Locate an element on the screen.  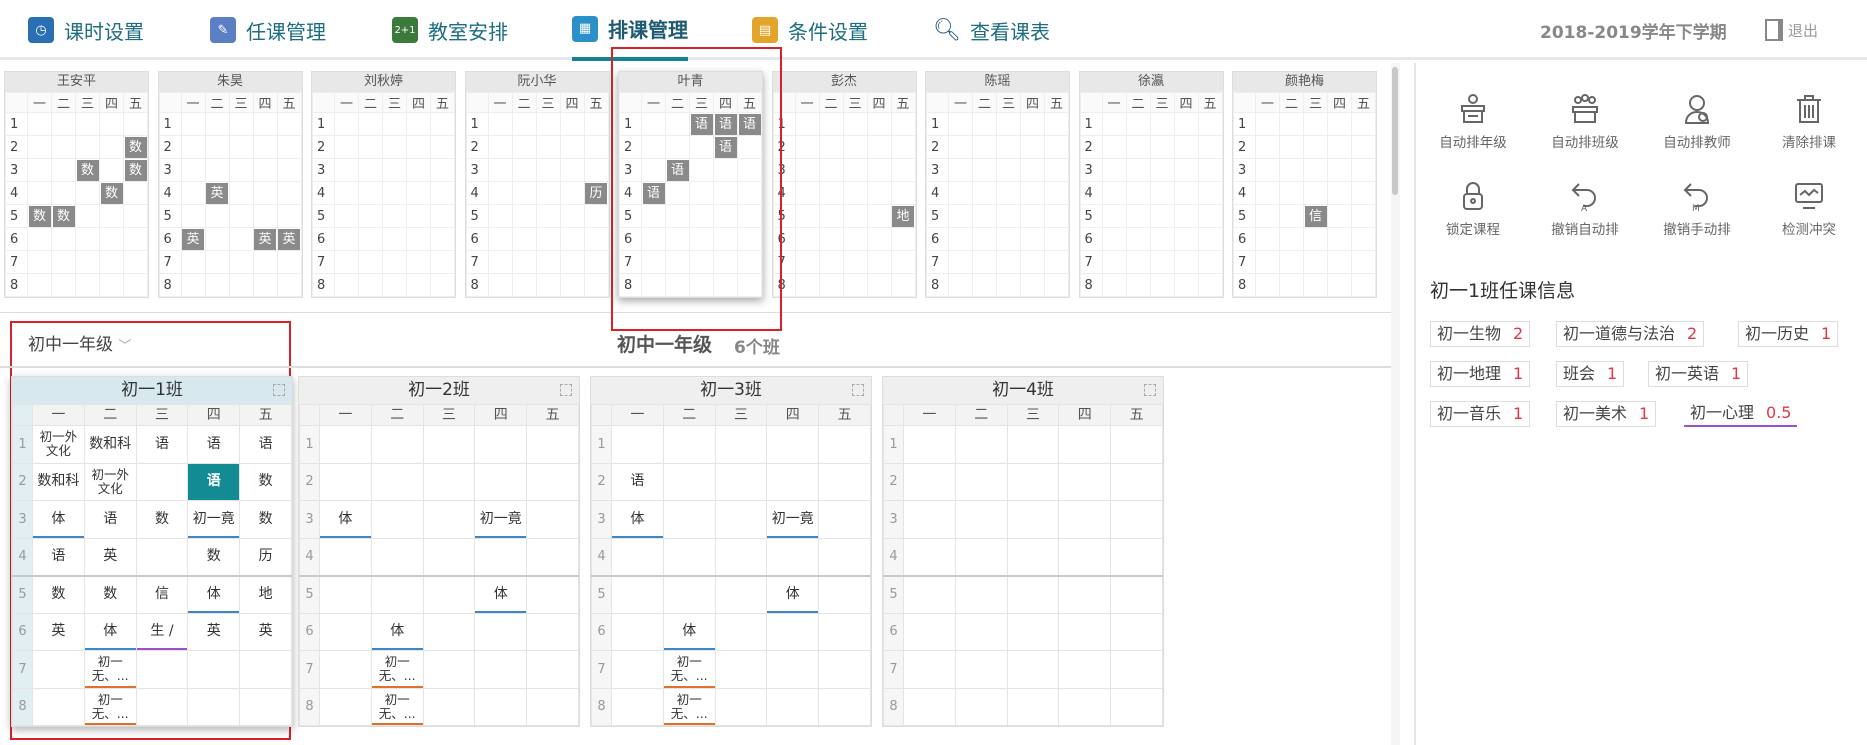
grade-selector: 初中一年级 ﹀ is located at coordinates (79, 342).